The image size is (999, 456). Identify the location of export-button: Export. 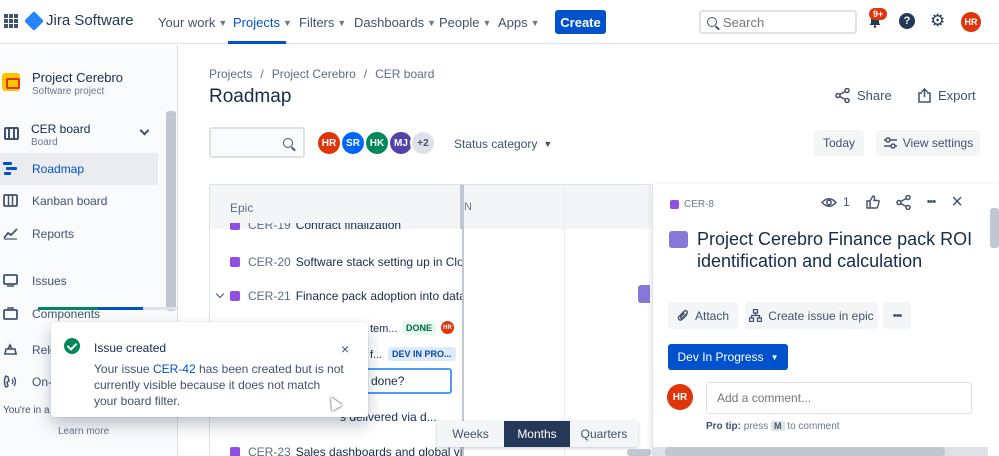
(947, 95).